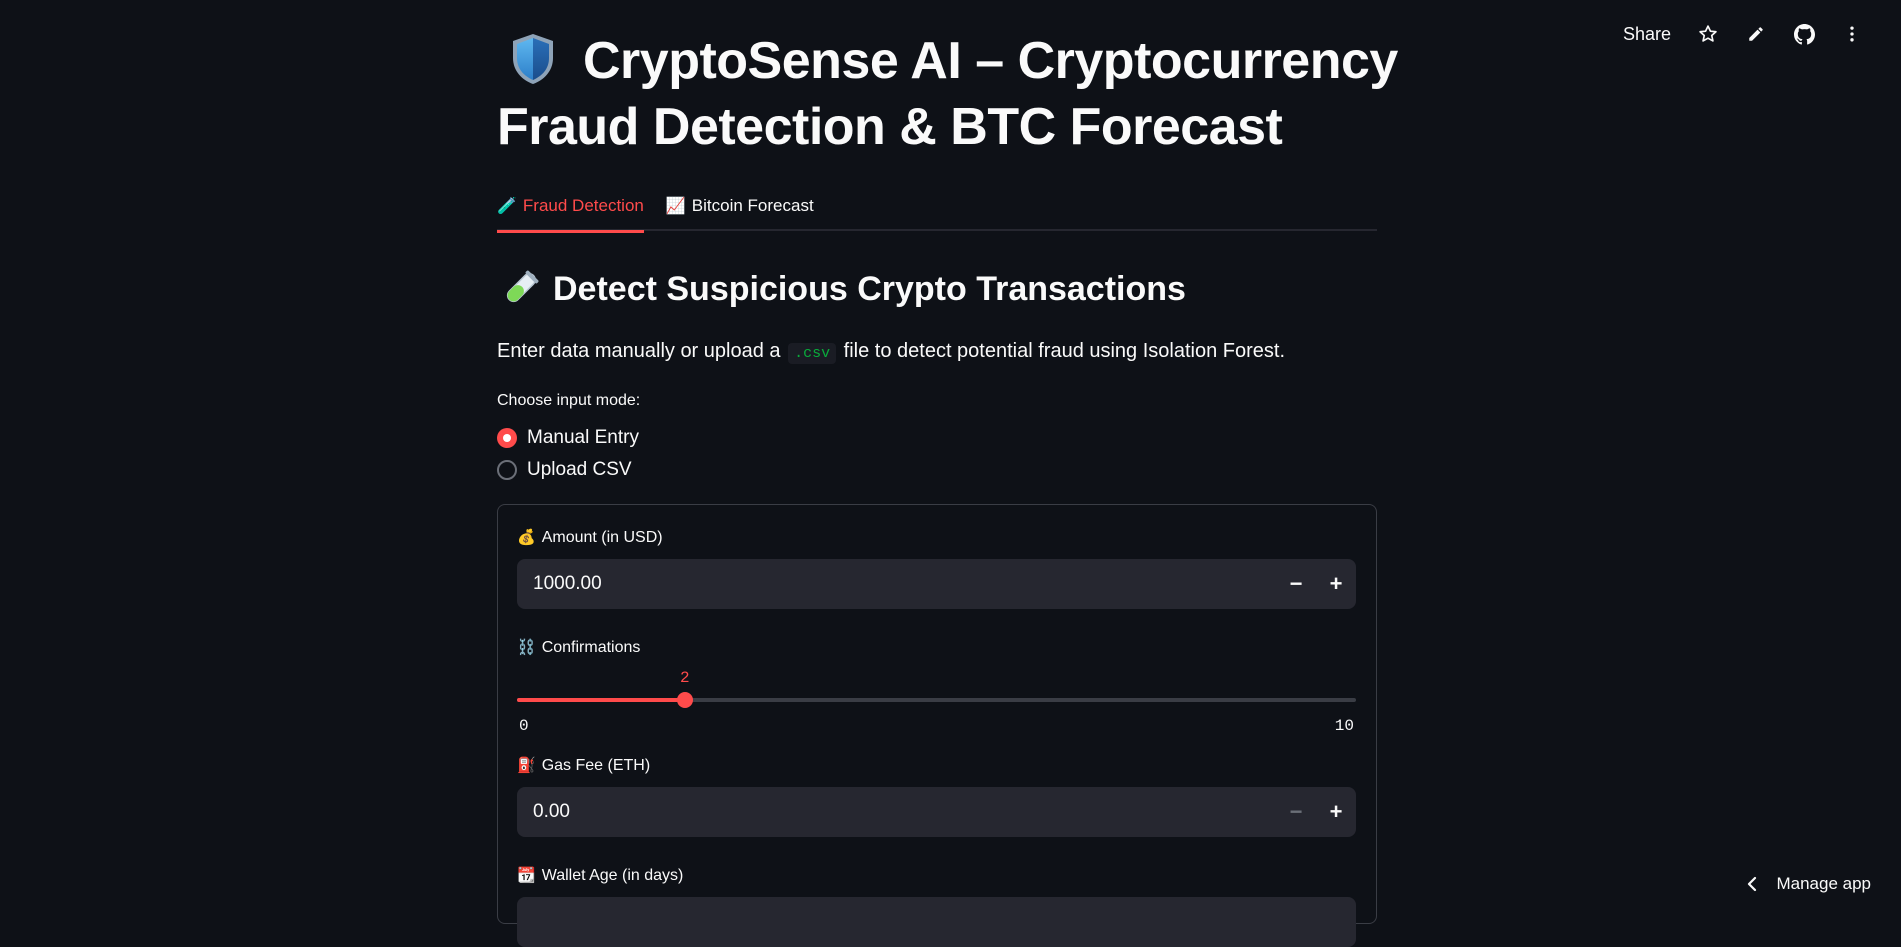  What do you see at coordinates (1804, 34) in the screenshot?
I see `github-icon` at bounding box center [1804, 34].